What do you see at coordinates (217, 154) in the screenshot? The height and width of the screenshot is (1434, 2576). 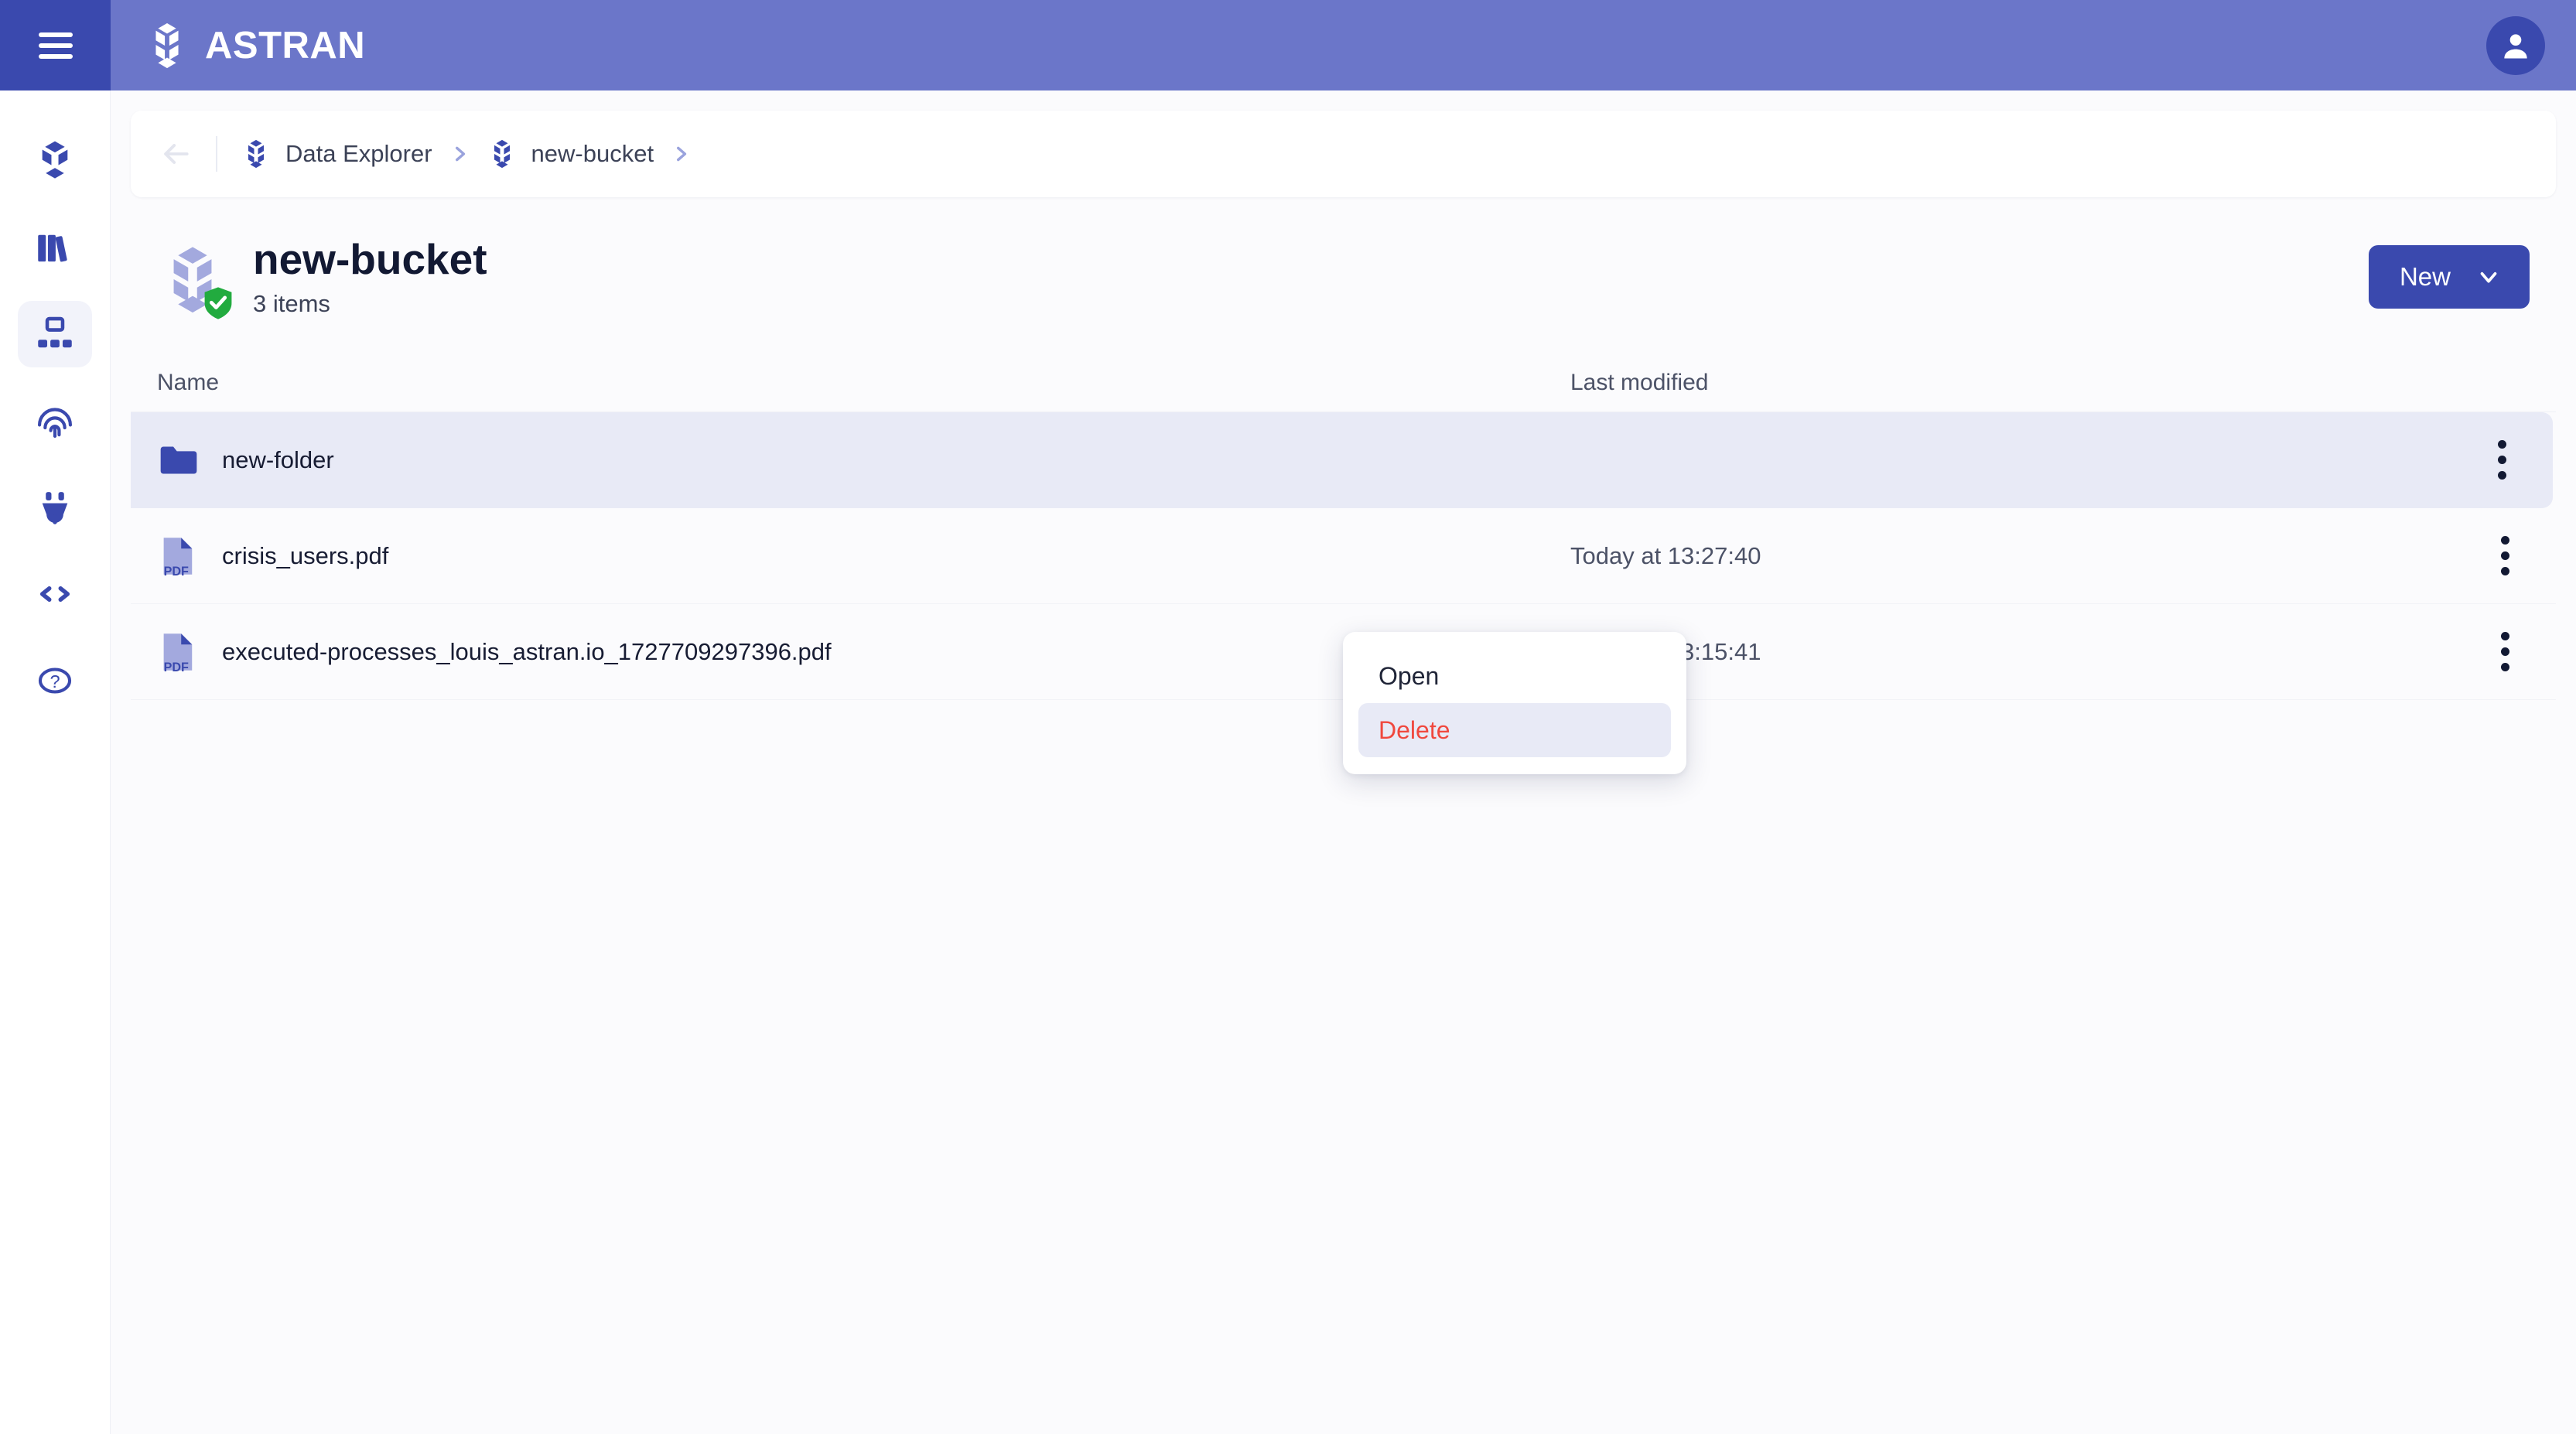 I see `breadcrumb-divider` at bounding box center [217, 154].